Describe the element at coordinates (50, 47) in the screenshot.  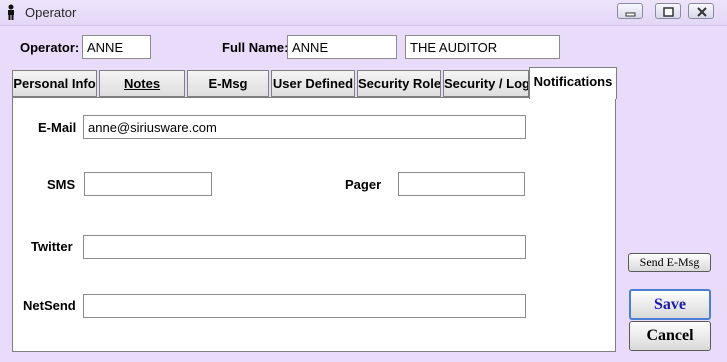
I see `operator-label: Operator:` at that location.